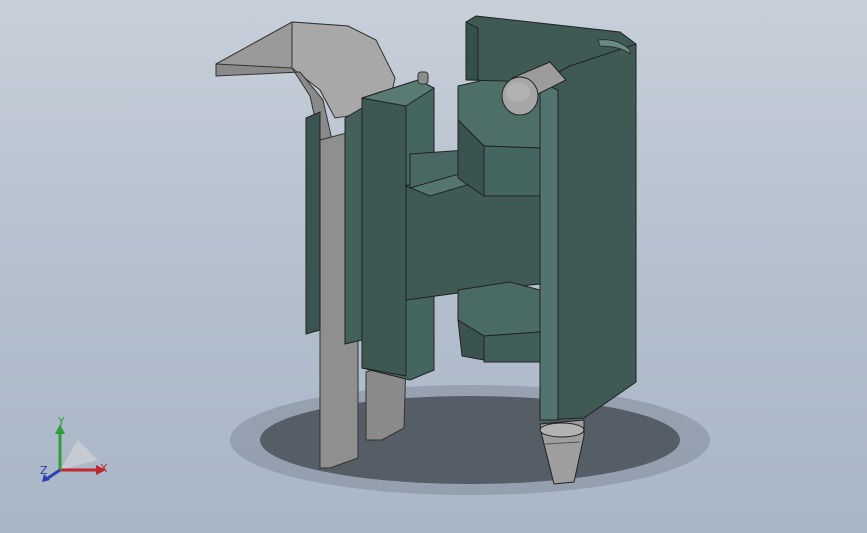 This screenshot has height=533, width=867. Describe the element at coordinates (499, 322) in the screenshot. I see `lower-wedge` at that location.